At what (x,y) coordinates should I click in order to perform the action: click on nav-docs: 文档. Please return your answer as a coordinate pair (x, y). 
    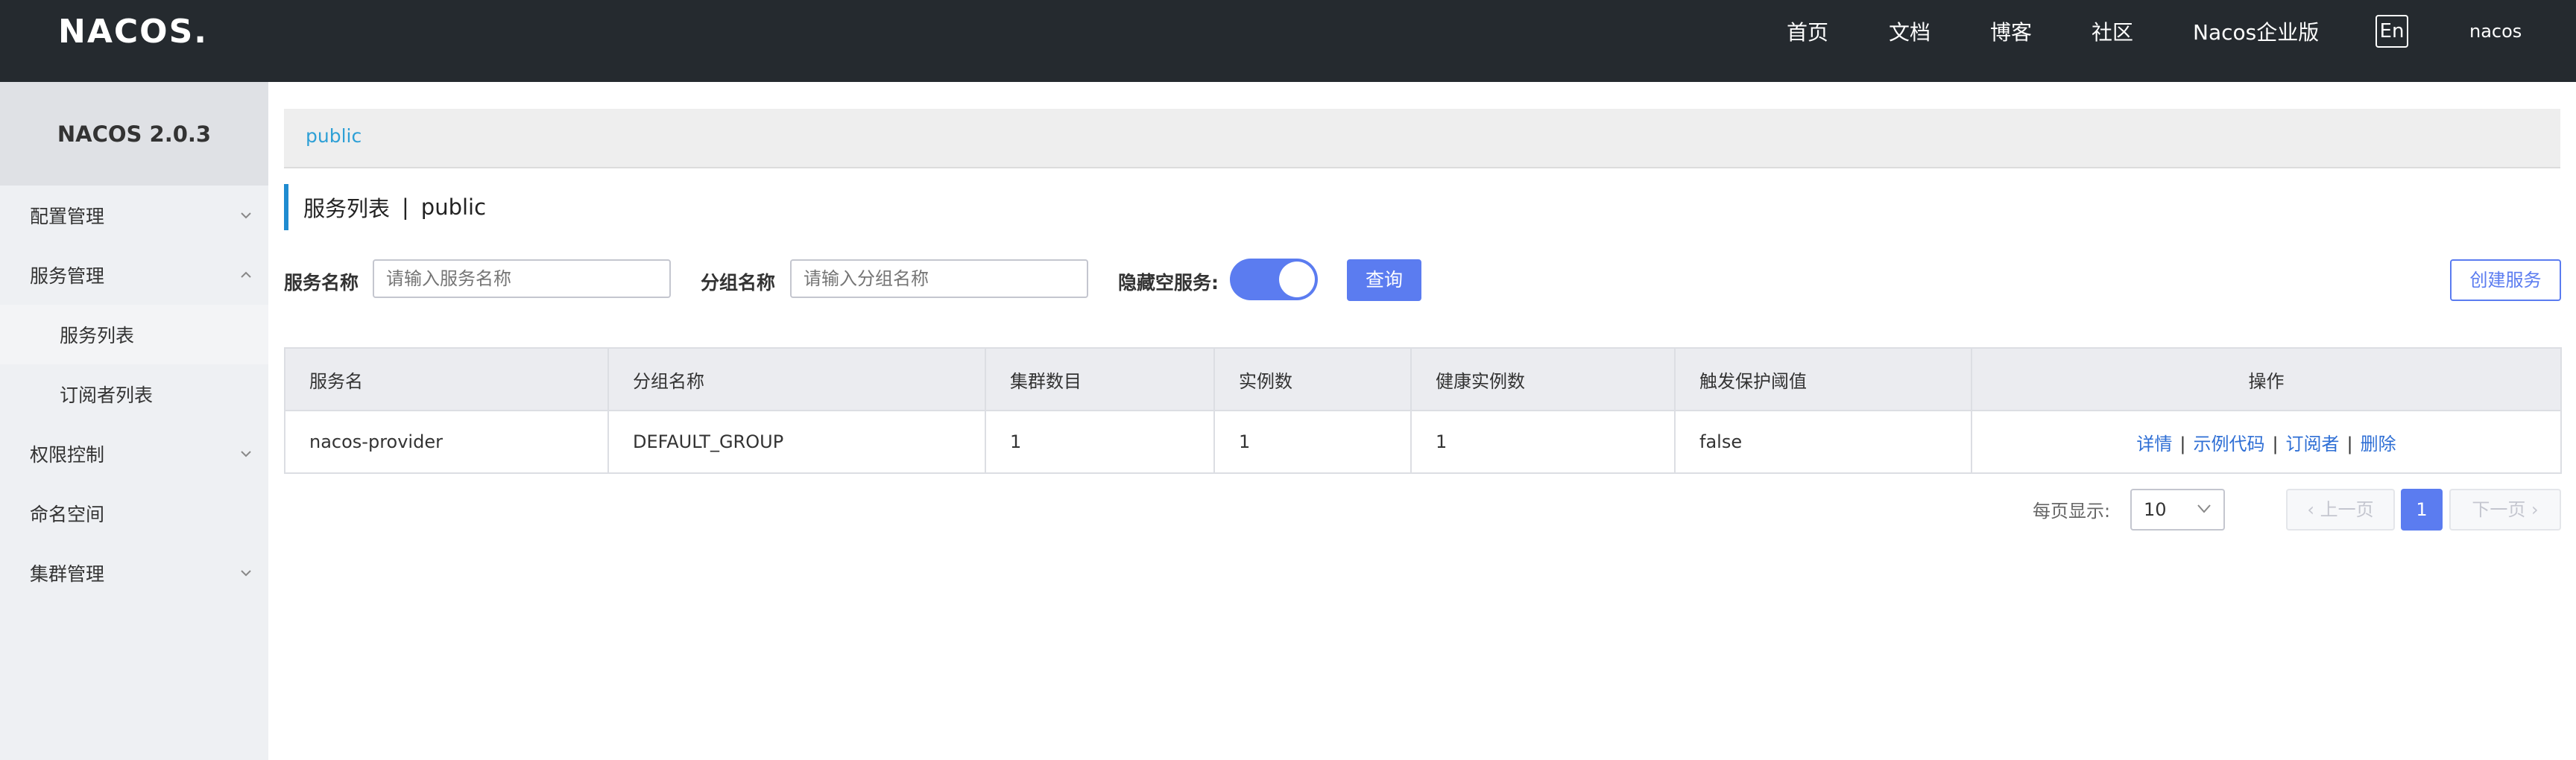
    Looking at the image, I should click on (1910, 33).